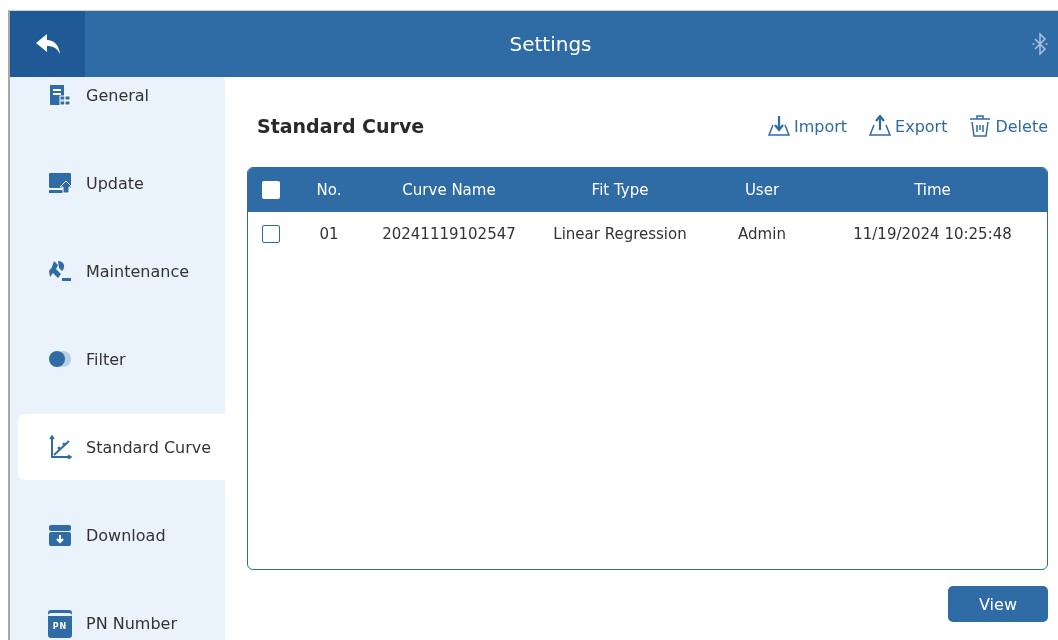 This screenshot has width=1058, height=640. What do you see at coordinates (550, 44) in the screenshot?
I see `window-title: Settings` at bounding box center [550, 44].